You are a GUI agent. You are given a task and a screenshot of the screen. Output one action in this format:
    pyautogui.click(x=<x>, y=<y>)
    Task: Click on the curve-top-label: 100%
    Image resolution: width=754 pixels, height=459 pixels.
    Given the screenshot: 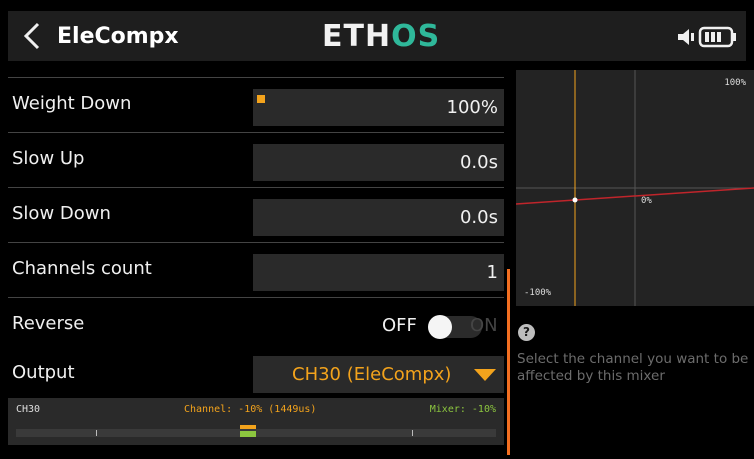 What is the action you would take?
    pyautogui.click(x=735, y=83)
    